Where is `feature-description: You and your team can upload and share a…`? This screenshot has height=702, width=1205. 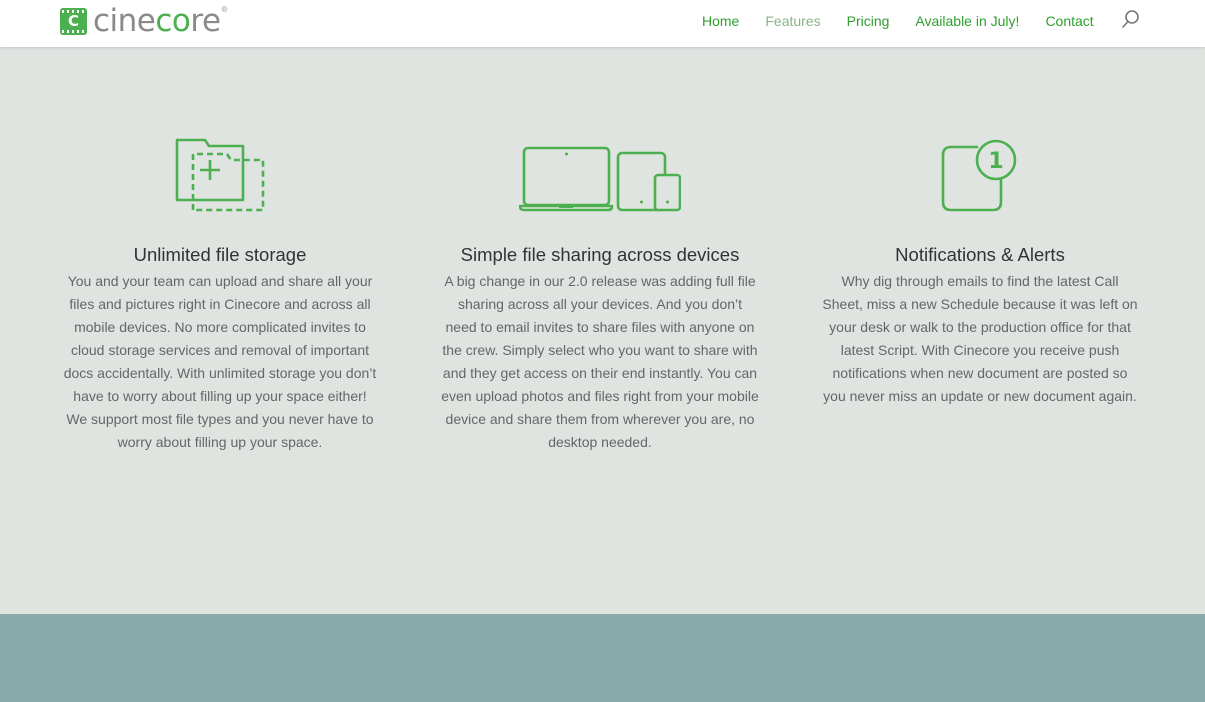 feature-description: You and your team can upload and share a… is located at coordinates (220, 361).